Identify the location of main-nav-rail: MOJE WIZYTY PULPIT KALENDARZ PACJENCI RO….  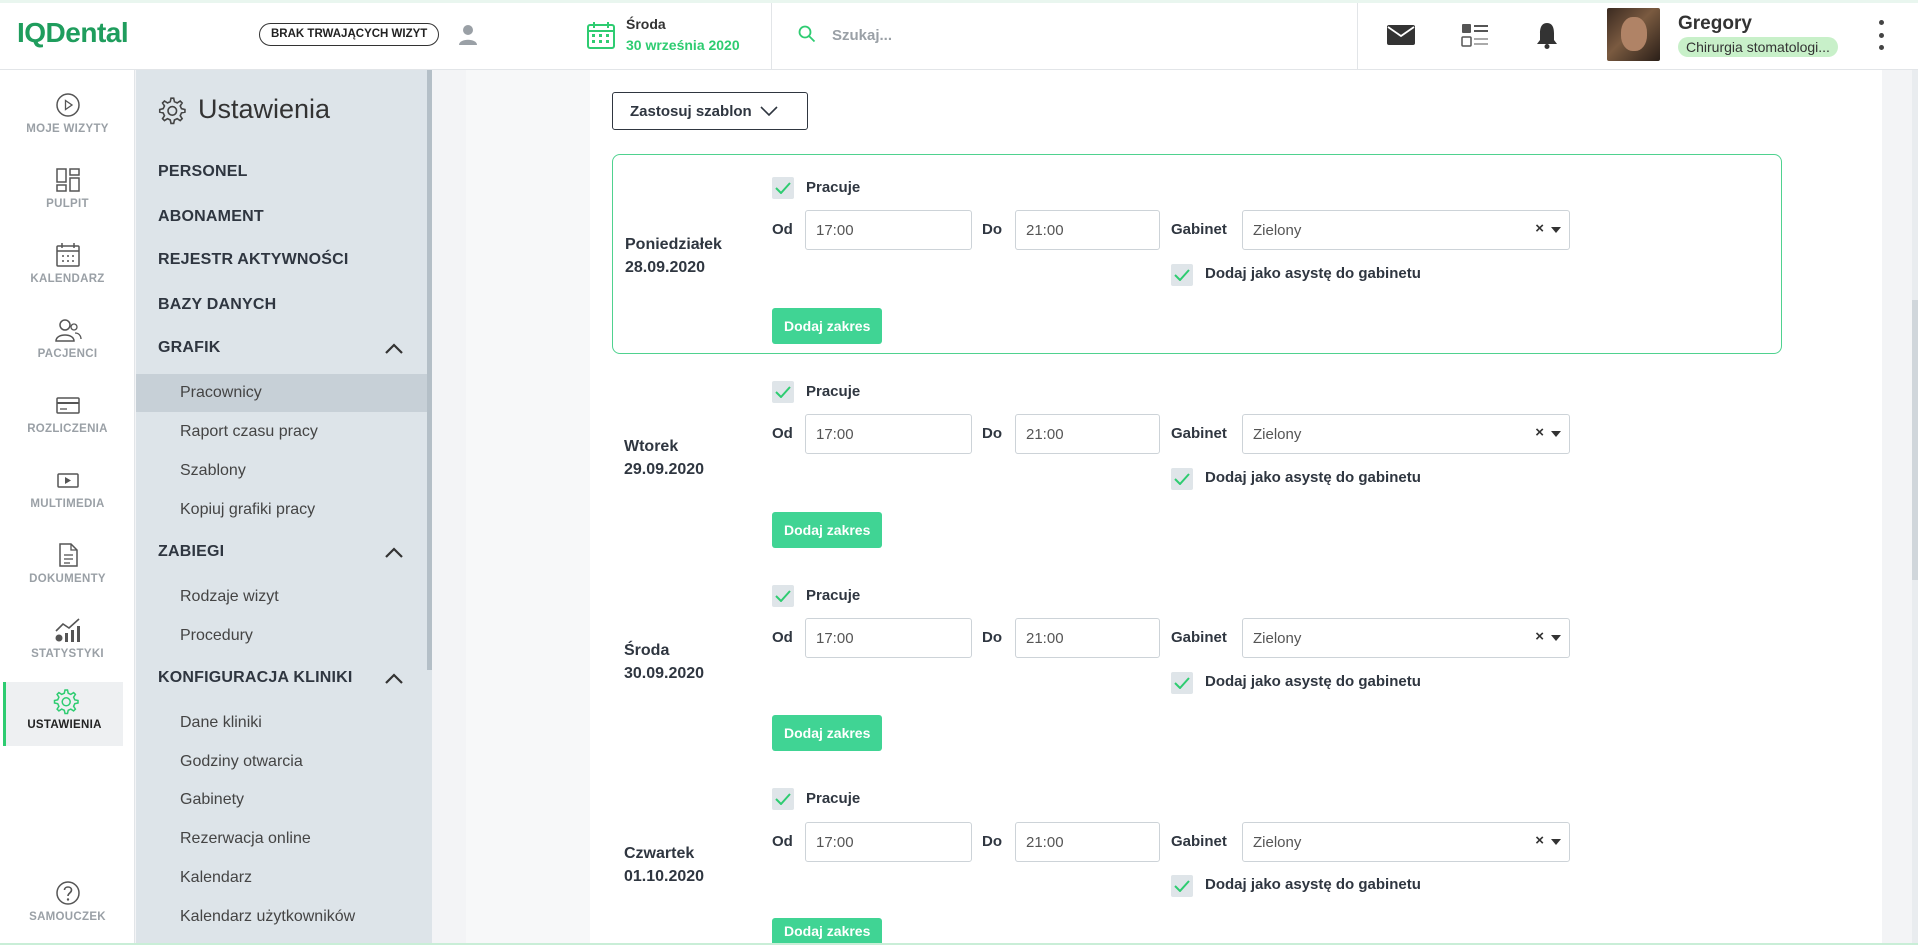
(67, 507).